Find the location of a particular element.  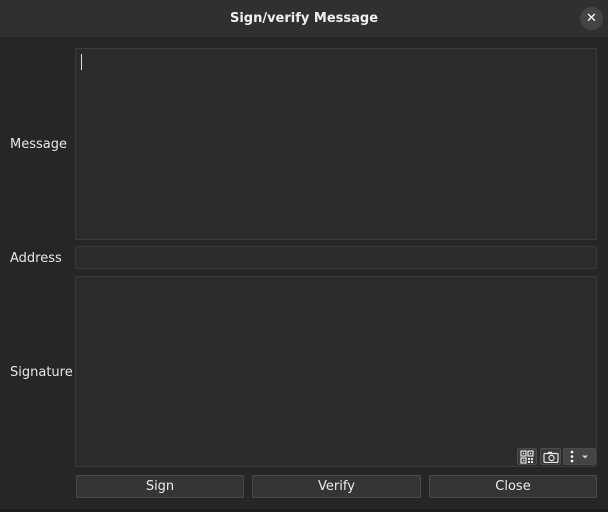

camera-icon is located at coordinates (550, 457).